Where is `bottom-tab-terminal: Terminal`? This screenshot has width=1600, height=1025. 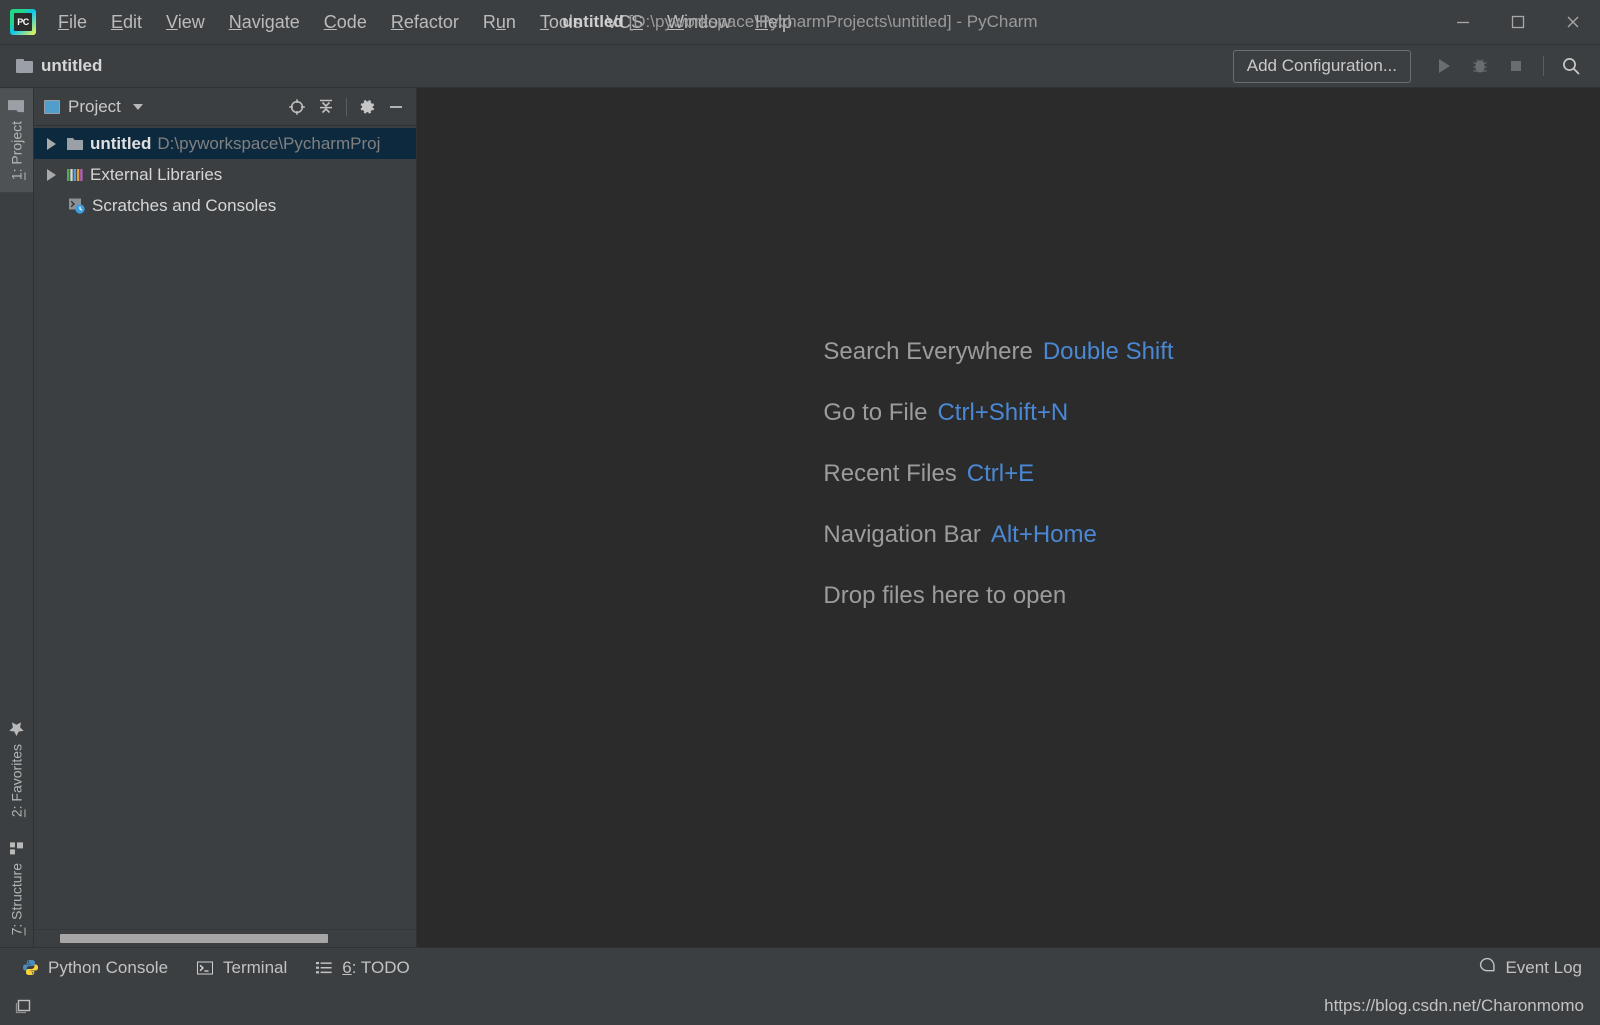
bottom-tab-terminal: Terminal is located at coordinates (241, 968).